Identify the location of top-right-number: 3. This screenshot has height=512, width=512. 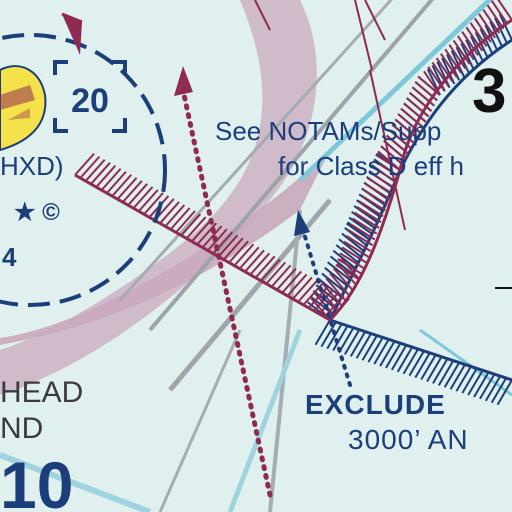
(489, 91).